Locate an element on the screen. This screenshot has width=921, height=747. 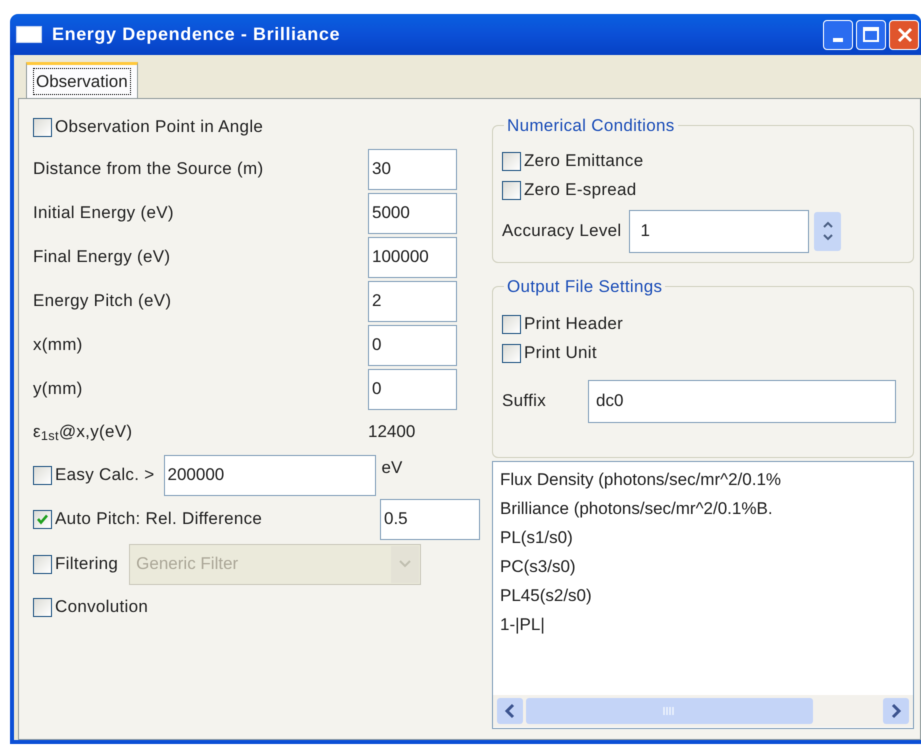
scroll-left-icon is located at coordinates (510, 711).